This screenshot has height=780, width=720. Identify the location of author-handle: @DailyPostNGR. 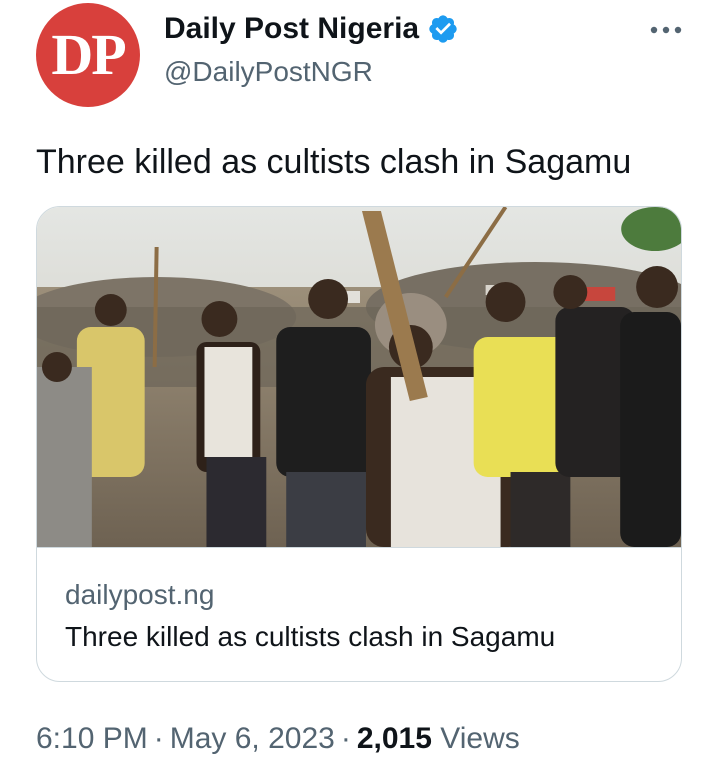
(268, 72).